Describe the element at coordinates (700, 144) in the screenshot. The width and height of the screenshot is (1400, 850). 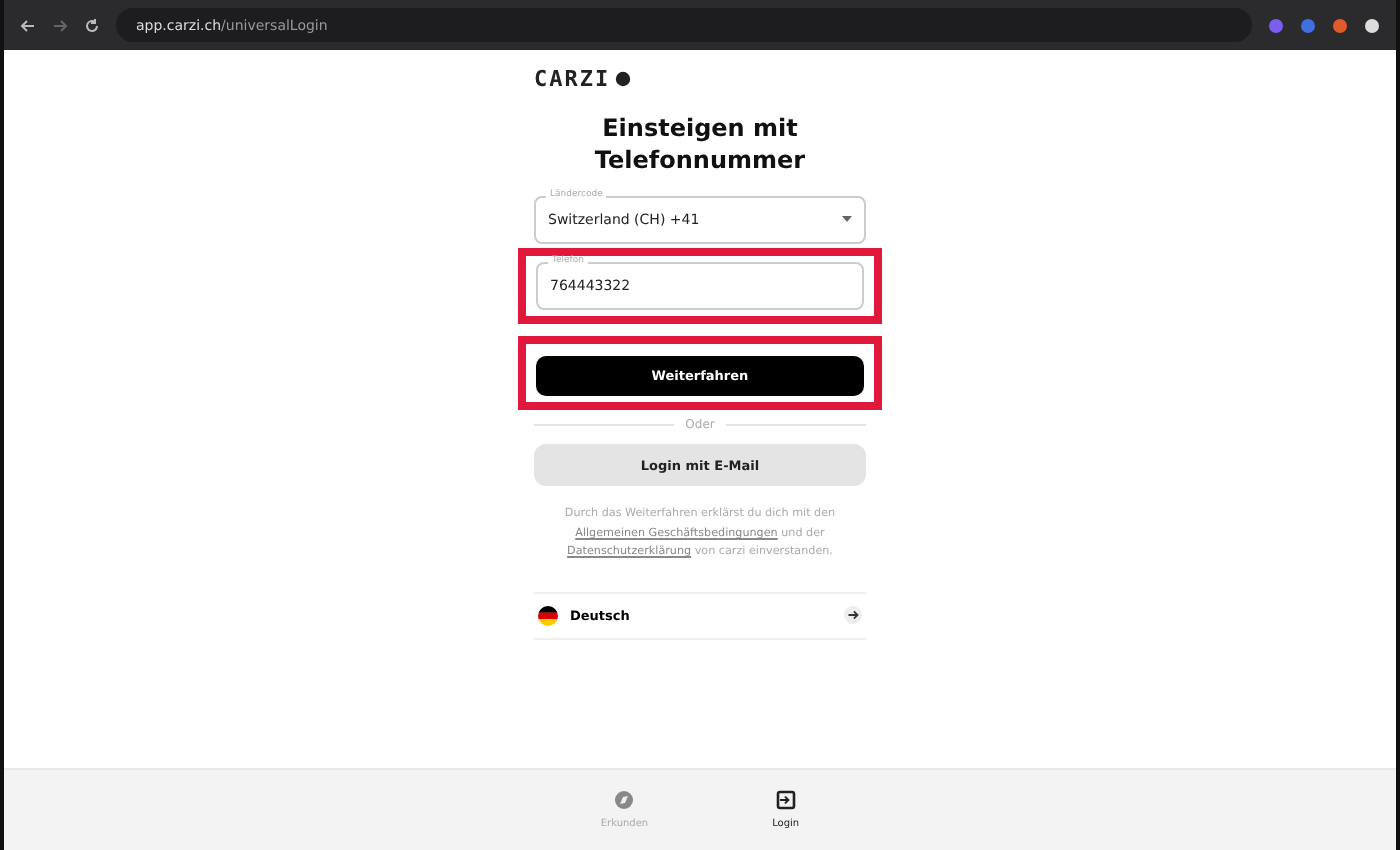
I see `page-title: Einsteigen mit Telefonnummer` at that location.